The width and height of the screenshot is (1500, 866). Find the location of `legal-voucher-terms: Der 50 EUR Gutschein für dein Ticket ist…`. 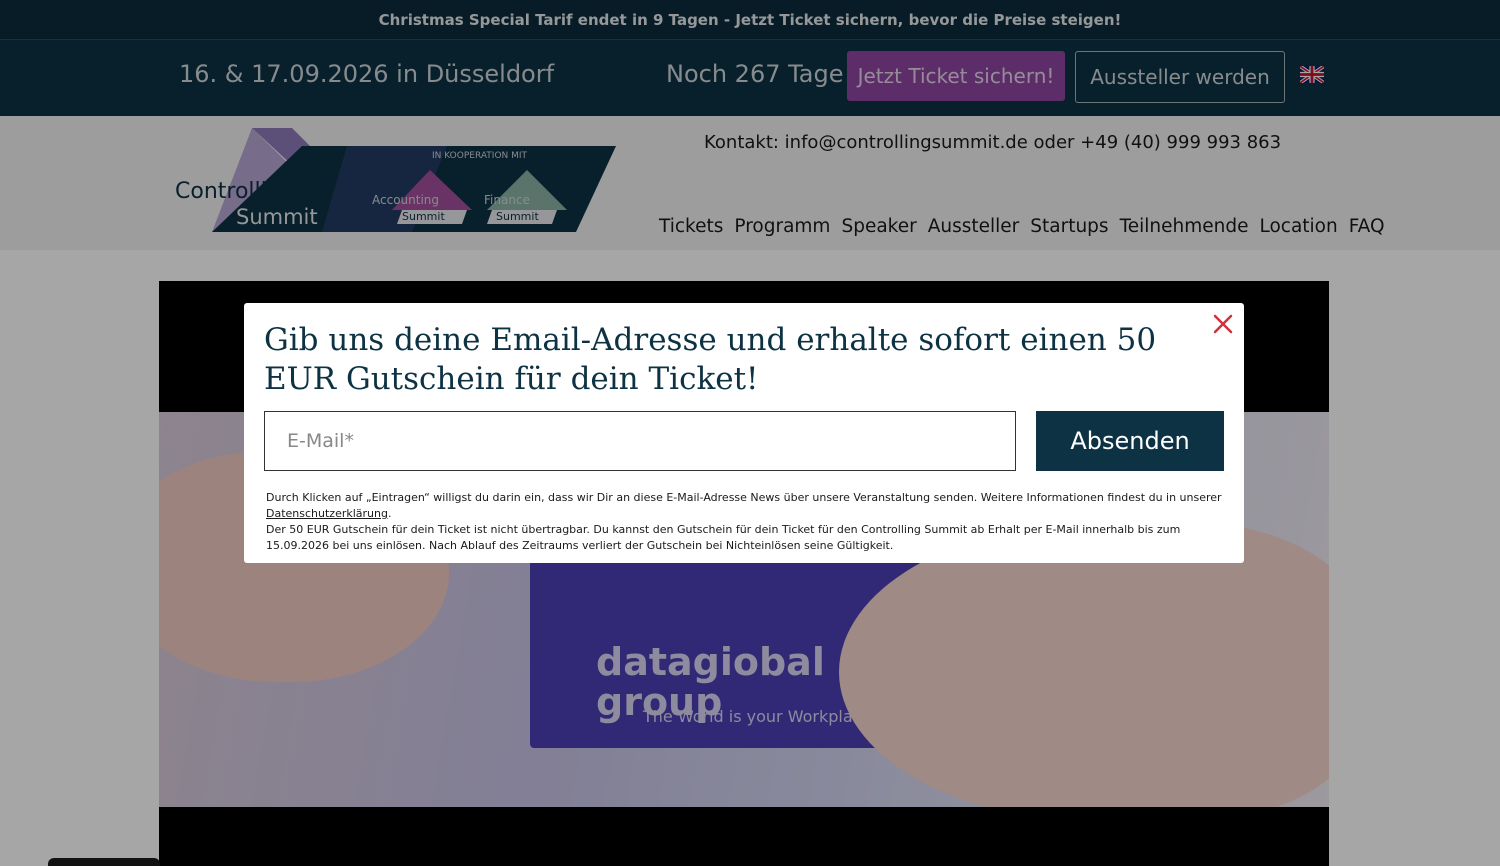

legal-voucher-terms: Der 50 EUR Gutschein für dein Ticket ist… is located at coordinates (723, 537).